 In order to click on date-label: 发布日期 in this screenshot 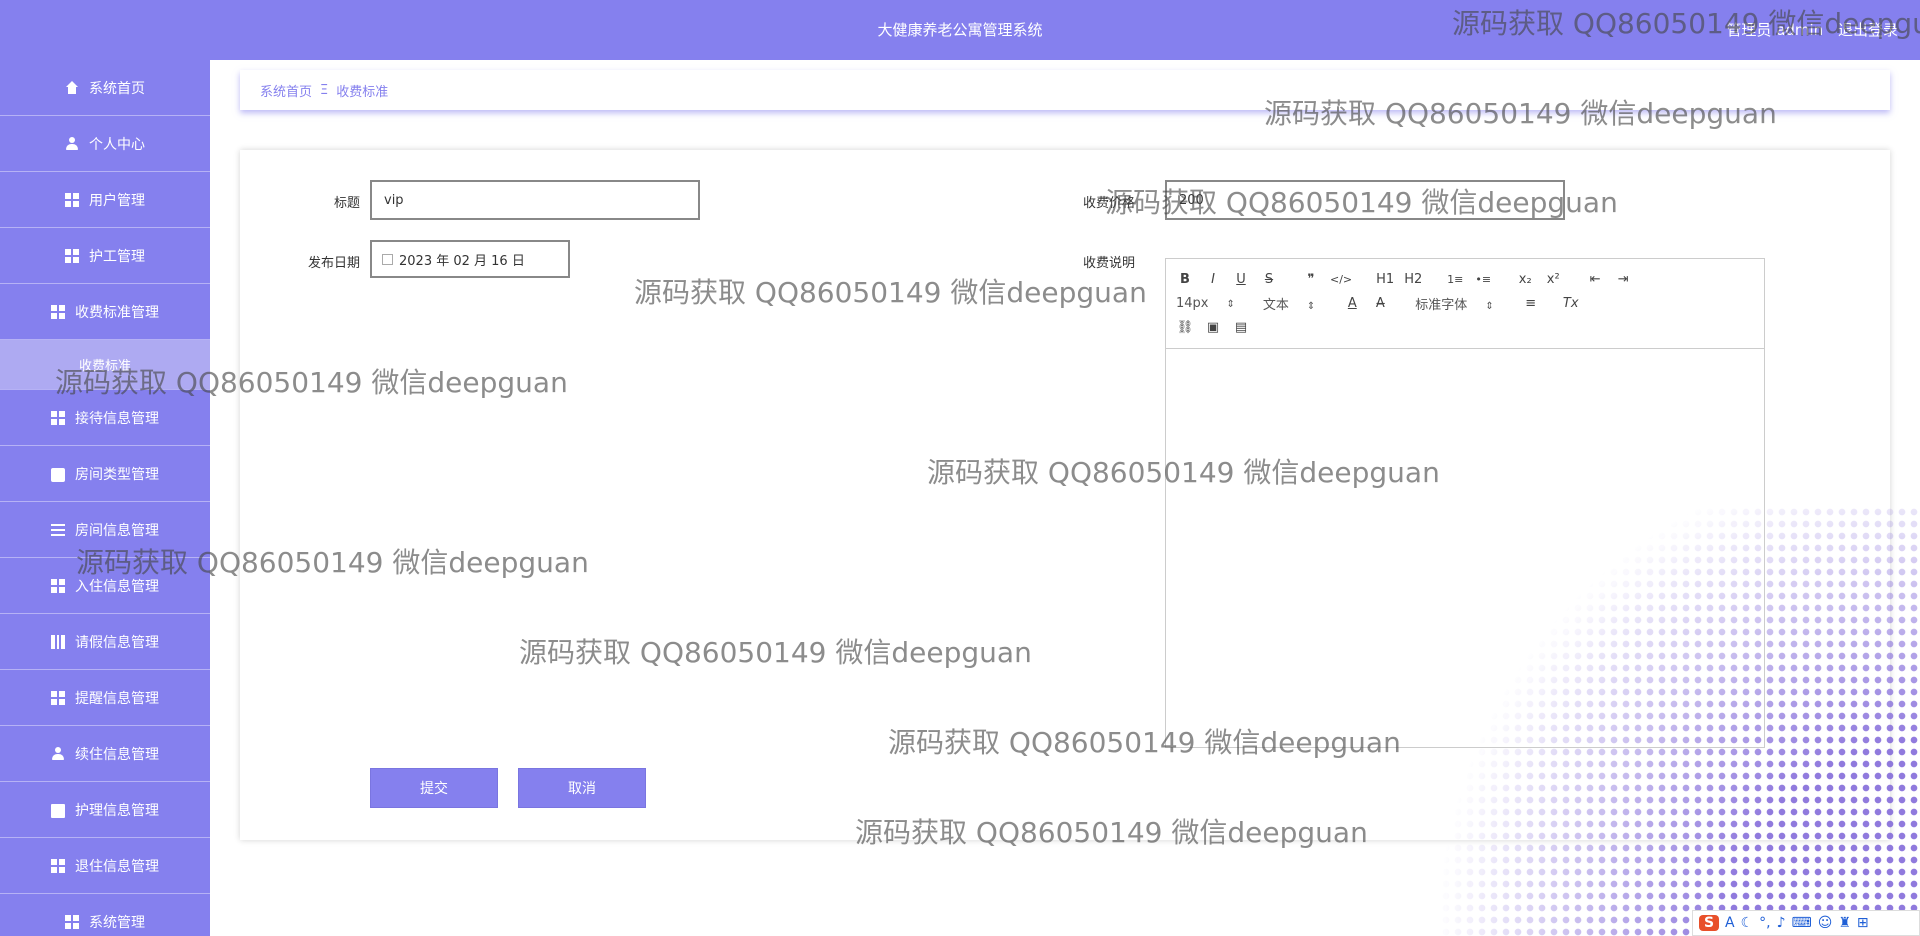, I will do `click(333, 263)`.